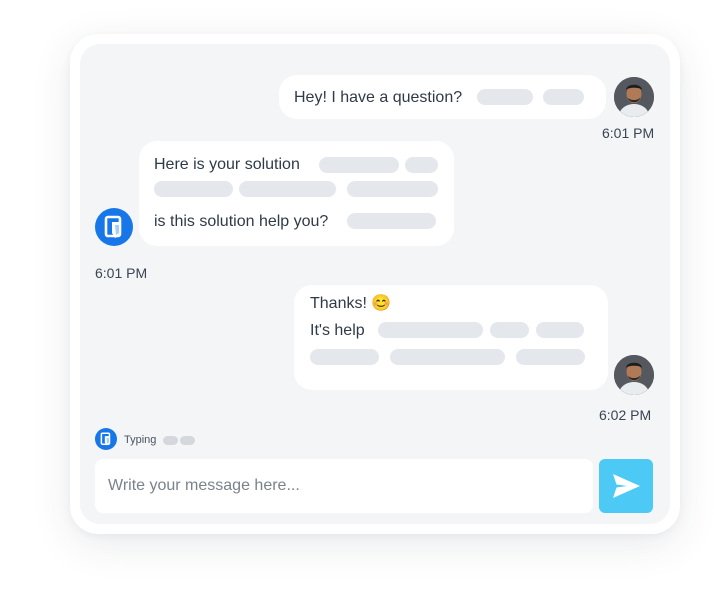 This screenshot has height=604, width=714. I want to click on message-time: 6:02 PM, so click(625, 415).